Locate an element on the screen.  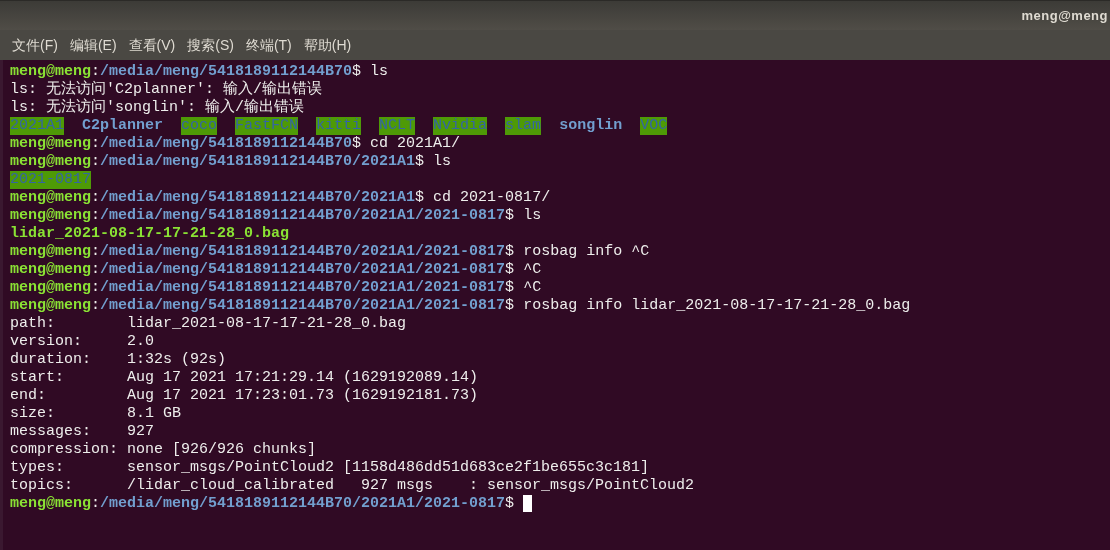
output-line: end: Aug 17 2021 17:23:01.73 (1629192181.73) is located at coordinates (244, 396).